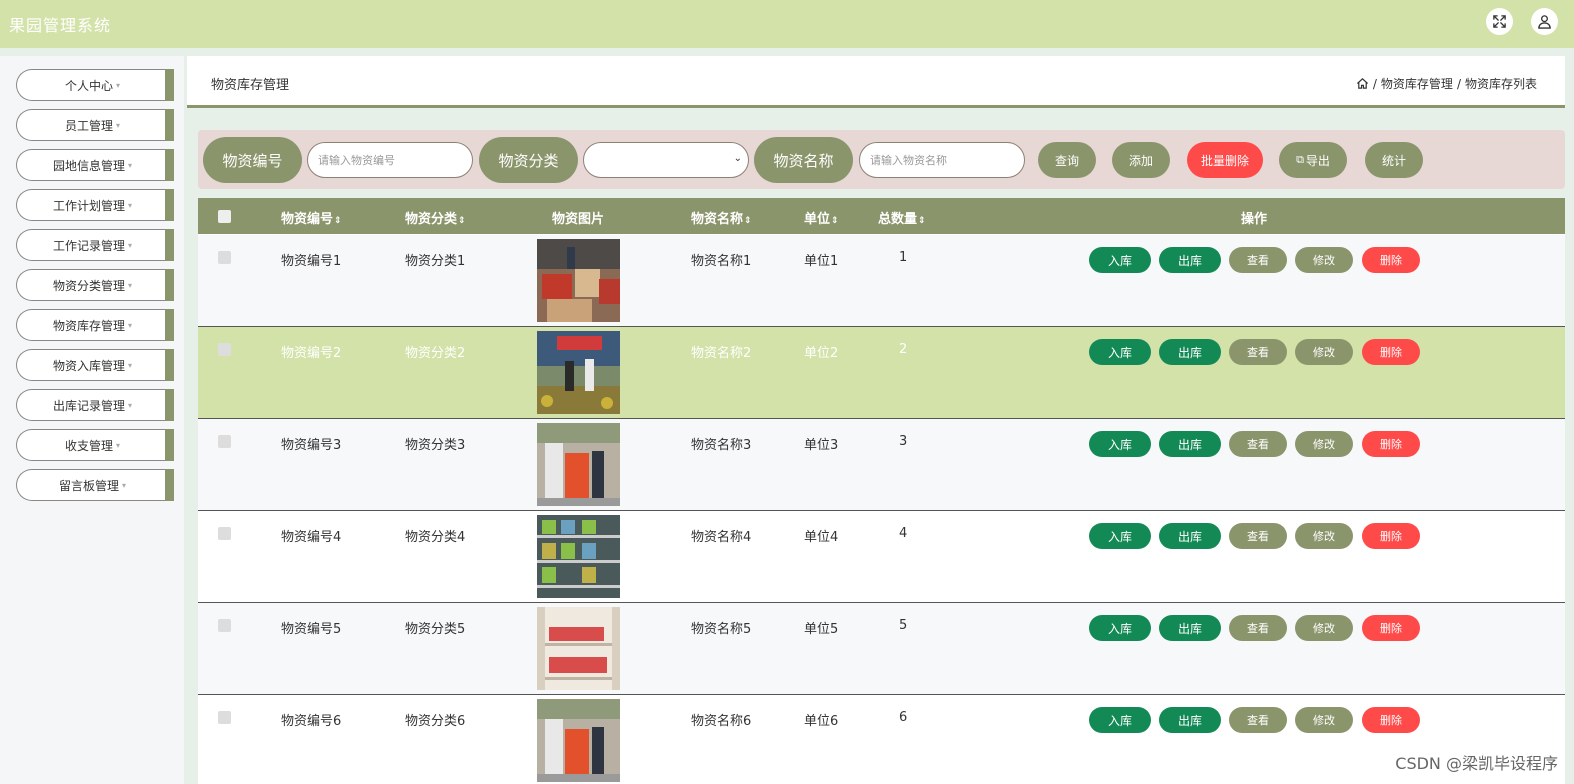  I want to click on sidebar-item-material-category: 物资分类管理 ▾, so click(95, 285).